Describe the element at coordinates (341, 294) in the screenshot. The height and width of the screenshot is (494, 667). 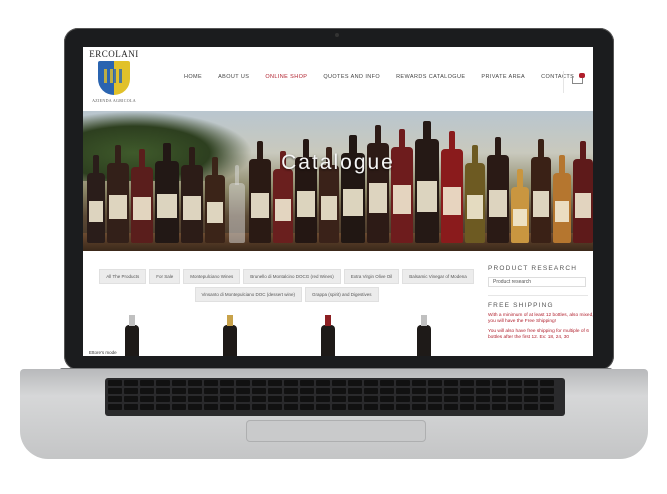
I see `category-grappa: Grappa (spirit) and Digestives` at that location.